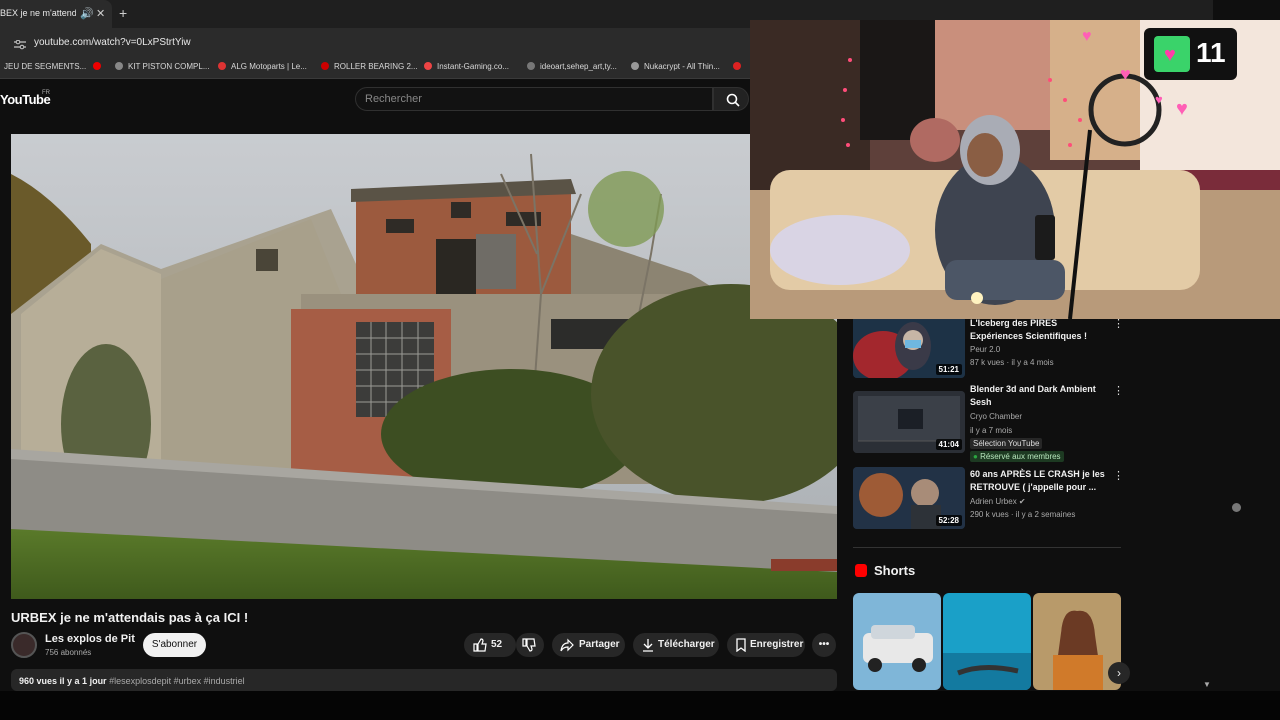 This screenshot has height=720, width=1280. What do you see at coordinates (1033, 389) in the screenshot?
I see `title-line: Blender 3d and Dark Ambient` at bounding box center [1033, 389].